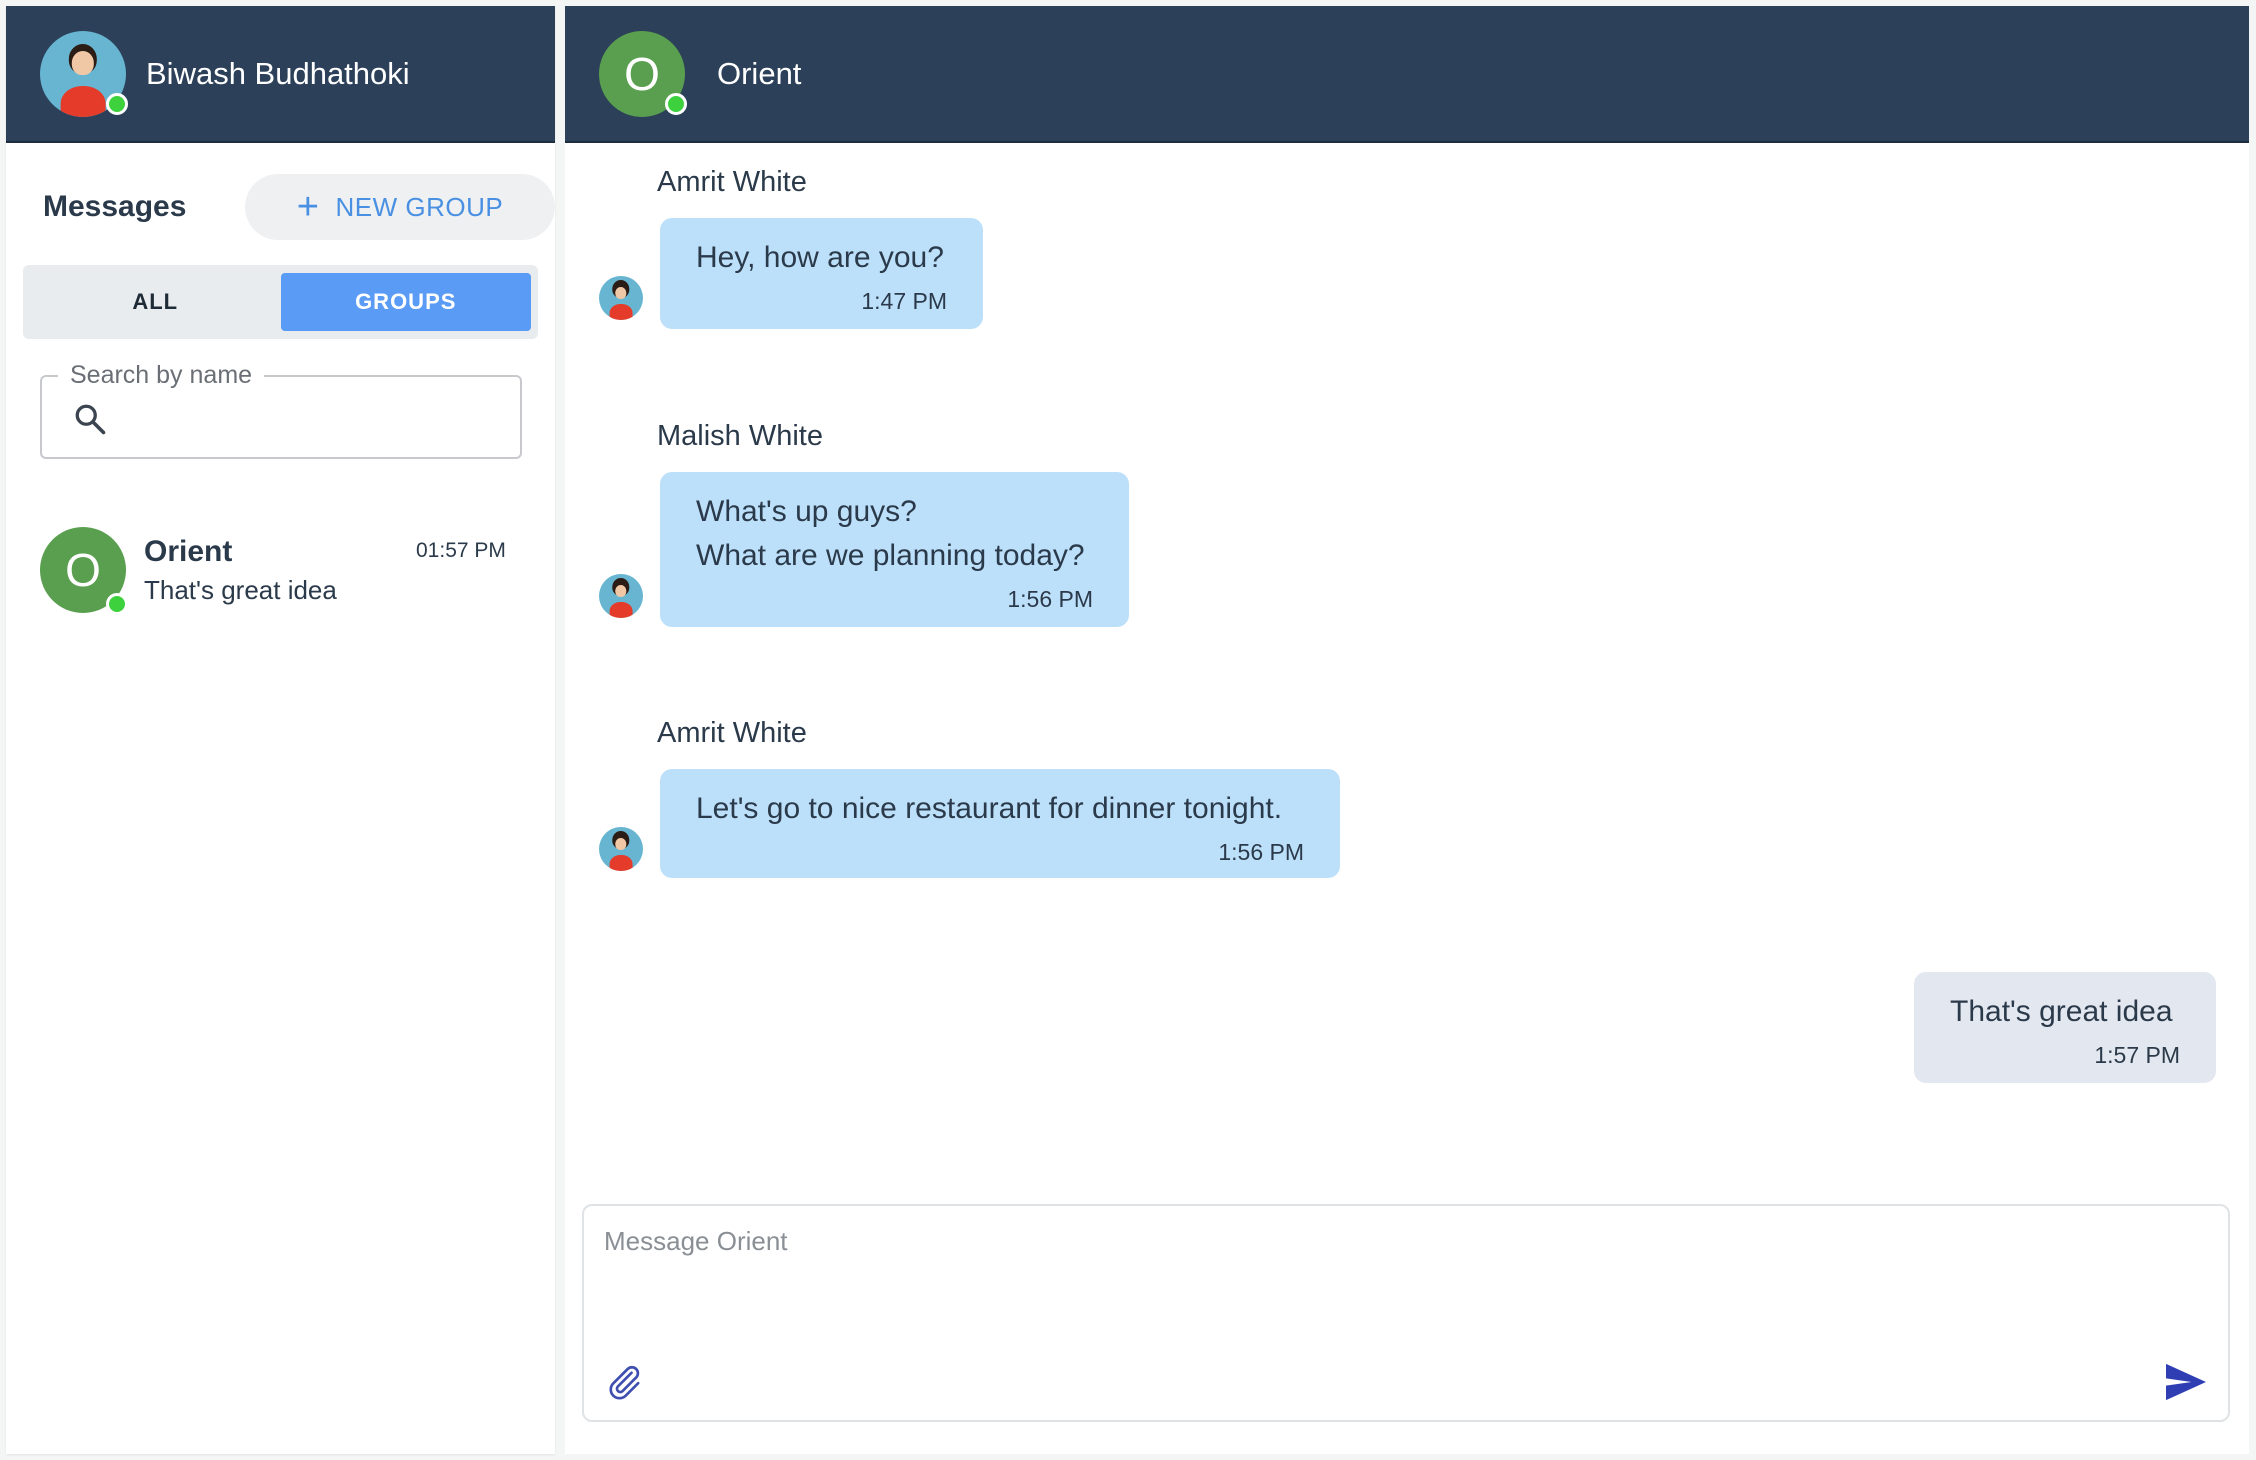 The image size is (2256, 1460). What do you see at coordinates (84, 73) in the screenshot?
I see `user-avatar` at bounding box center [84, 73].